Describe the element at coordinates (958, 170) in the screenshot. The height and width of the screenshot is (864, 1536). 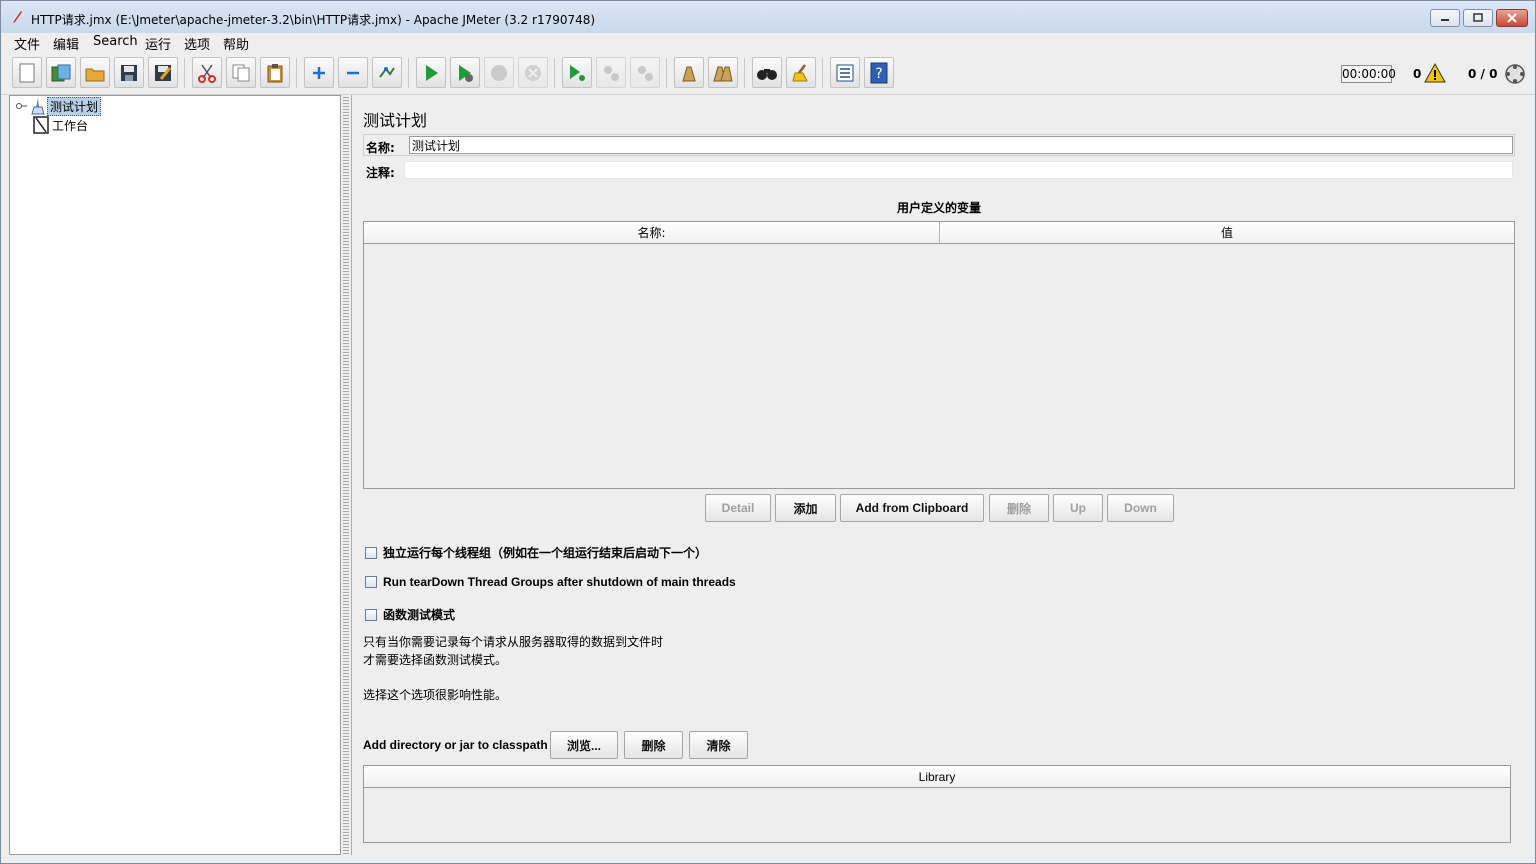
I see `comment-input` at that location.